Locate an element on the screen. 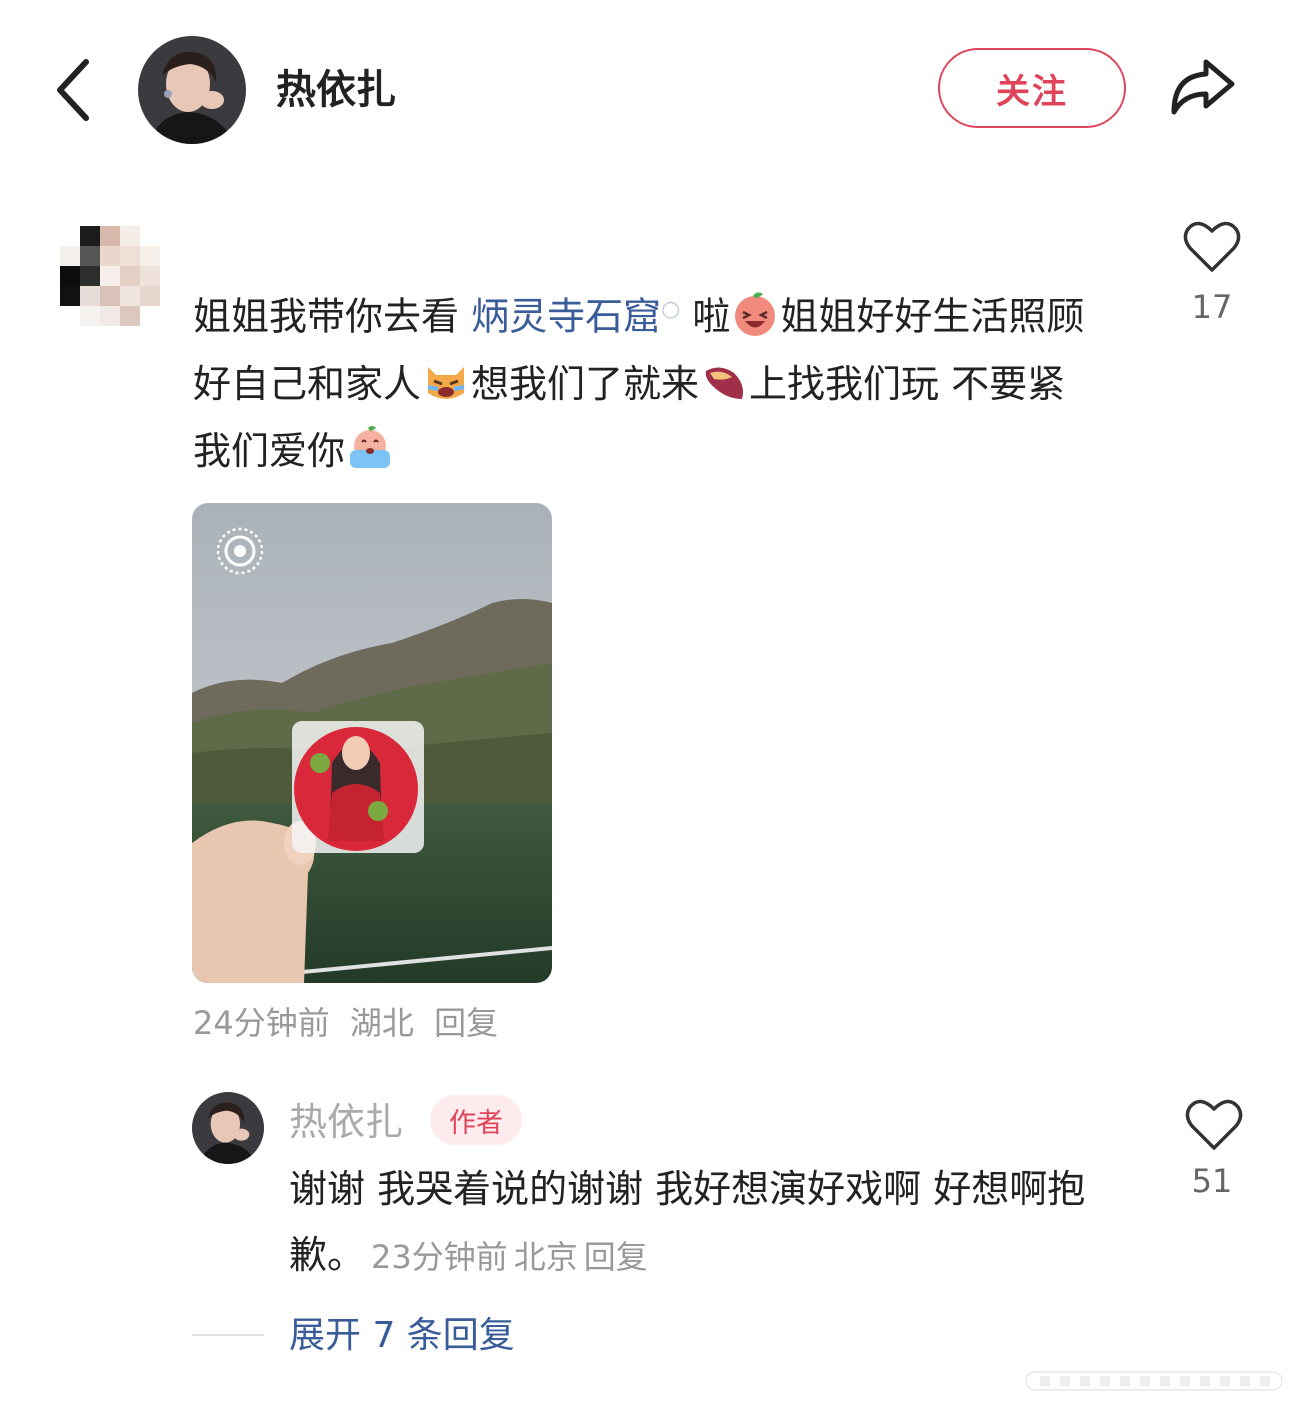 The image size is (1290, 1413). comment-text-part: 啦 is located at coordinates (705, 316).